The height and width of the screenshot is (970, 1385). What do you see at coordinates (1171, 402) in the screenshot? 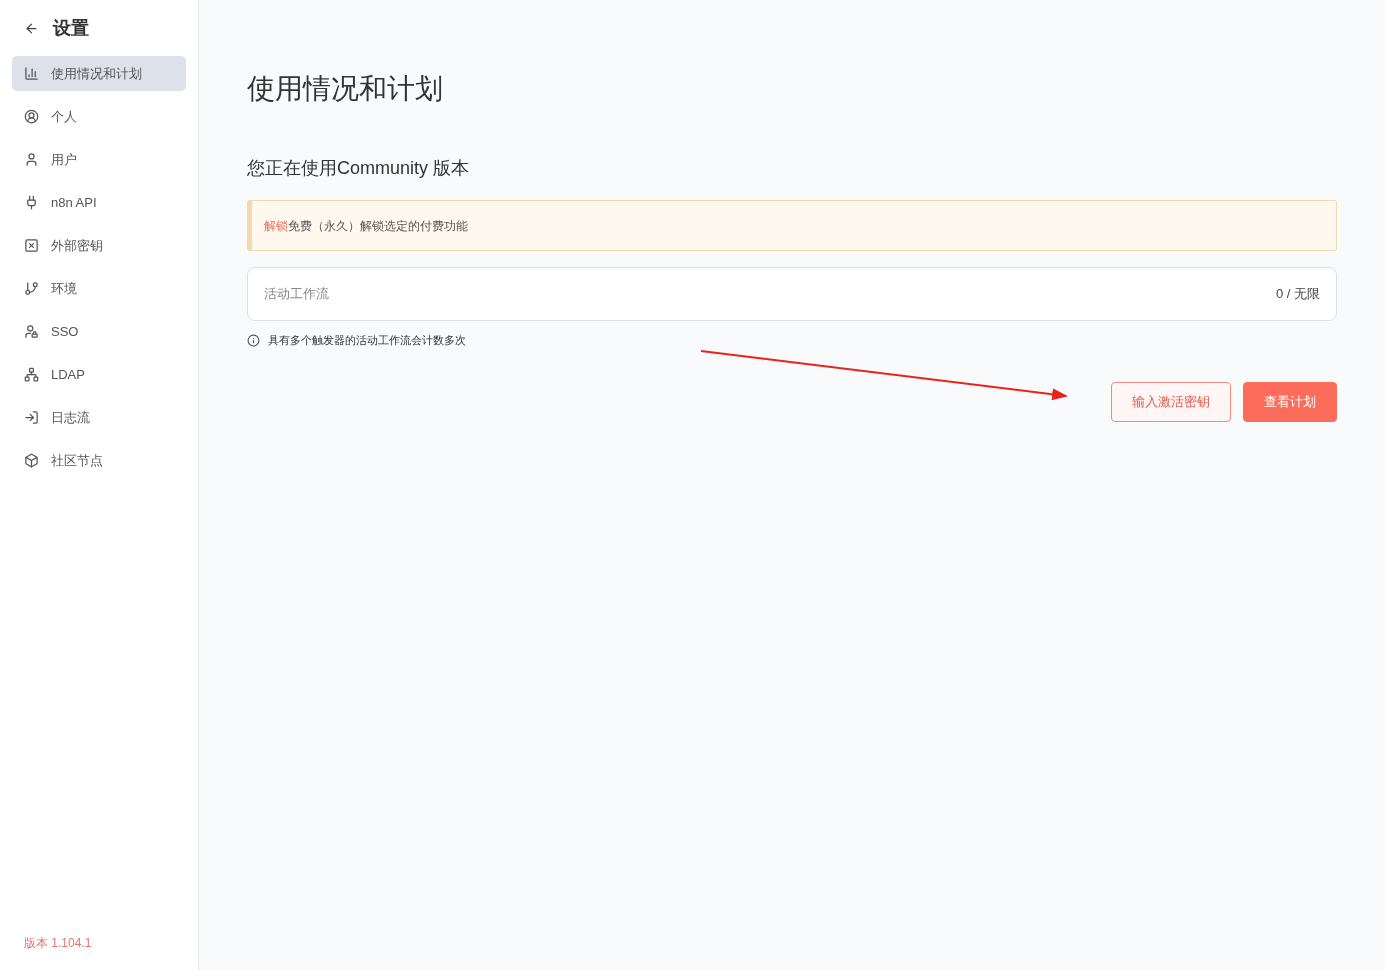
I see `enter-key-button: 输入激活密钥` at bounding box center [1171, 402].